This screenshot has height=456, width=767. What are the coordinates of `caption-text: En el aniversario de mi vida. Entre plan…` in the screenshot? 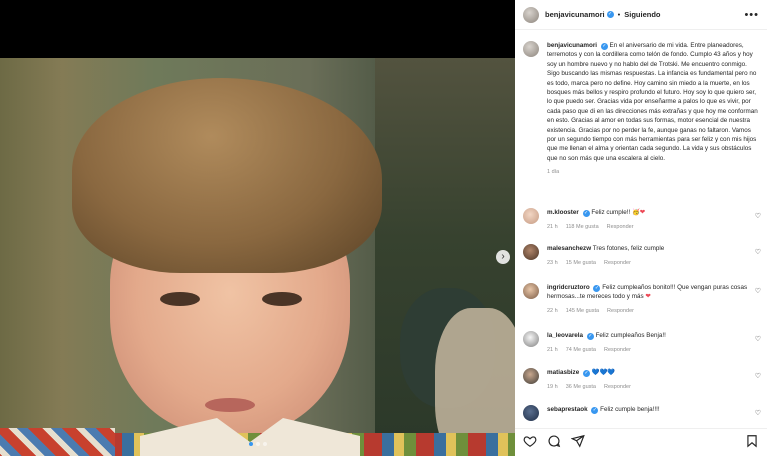 It's located at (652, 102).